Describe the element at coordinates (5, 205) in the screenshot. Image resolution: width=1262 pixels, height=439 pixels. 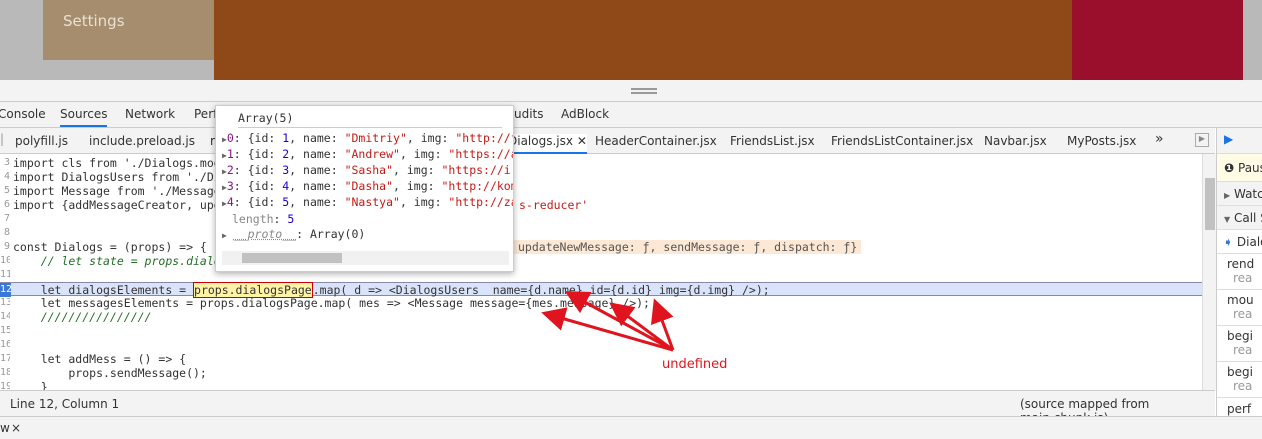
I see `line-number: 6` at that location.